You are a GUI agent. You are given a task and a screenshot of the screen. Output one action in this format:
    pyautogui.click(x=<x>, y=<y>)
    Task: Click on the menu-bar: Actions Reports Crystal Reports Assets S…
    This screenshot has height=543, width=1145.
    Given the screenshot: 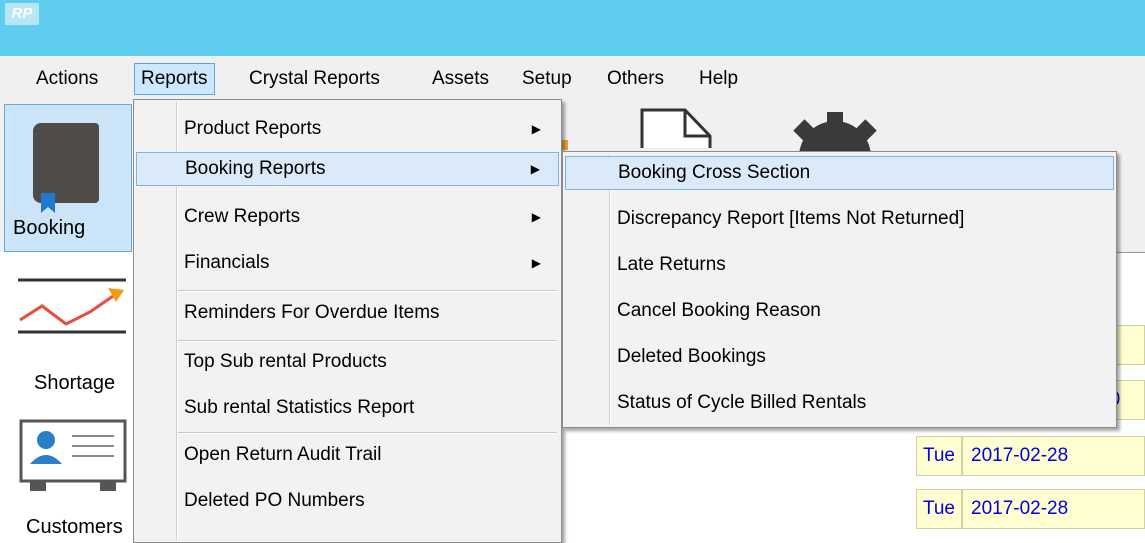 What is the action you would take?
    pyautogui.click(x=572, y=79)
    